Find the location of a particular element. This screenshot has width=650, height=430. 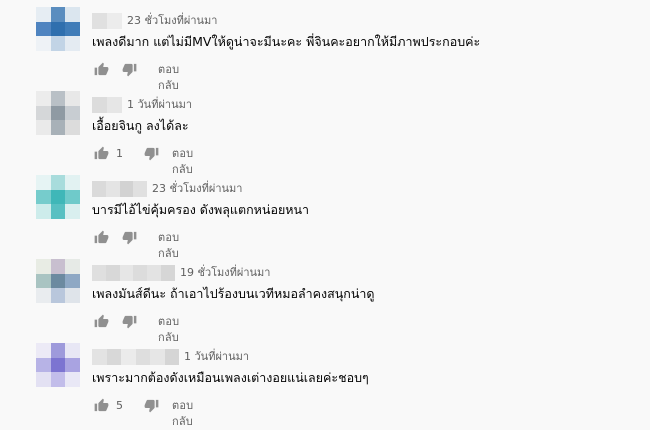

reply-button: ตอบกลับ is located at coordinates (182, 414).